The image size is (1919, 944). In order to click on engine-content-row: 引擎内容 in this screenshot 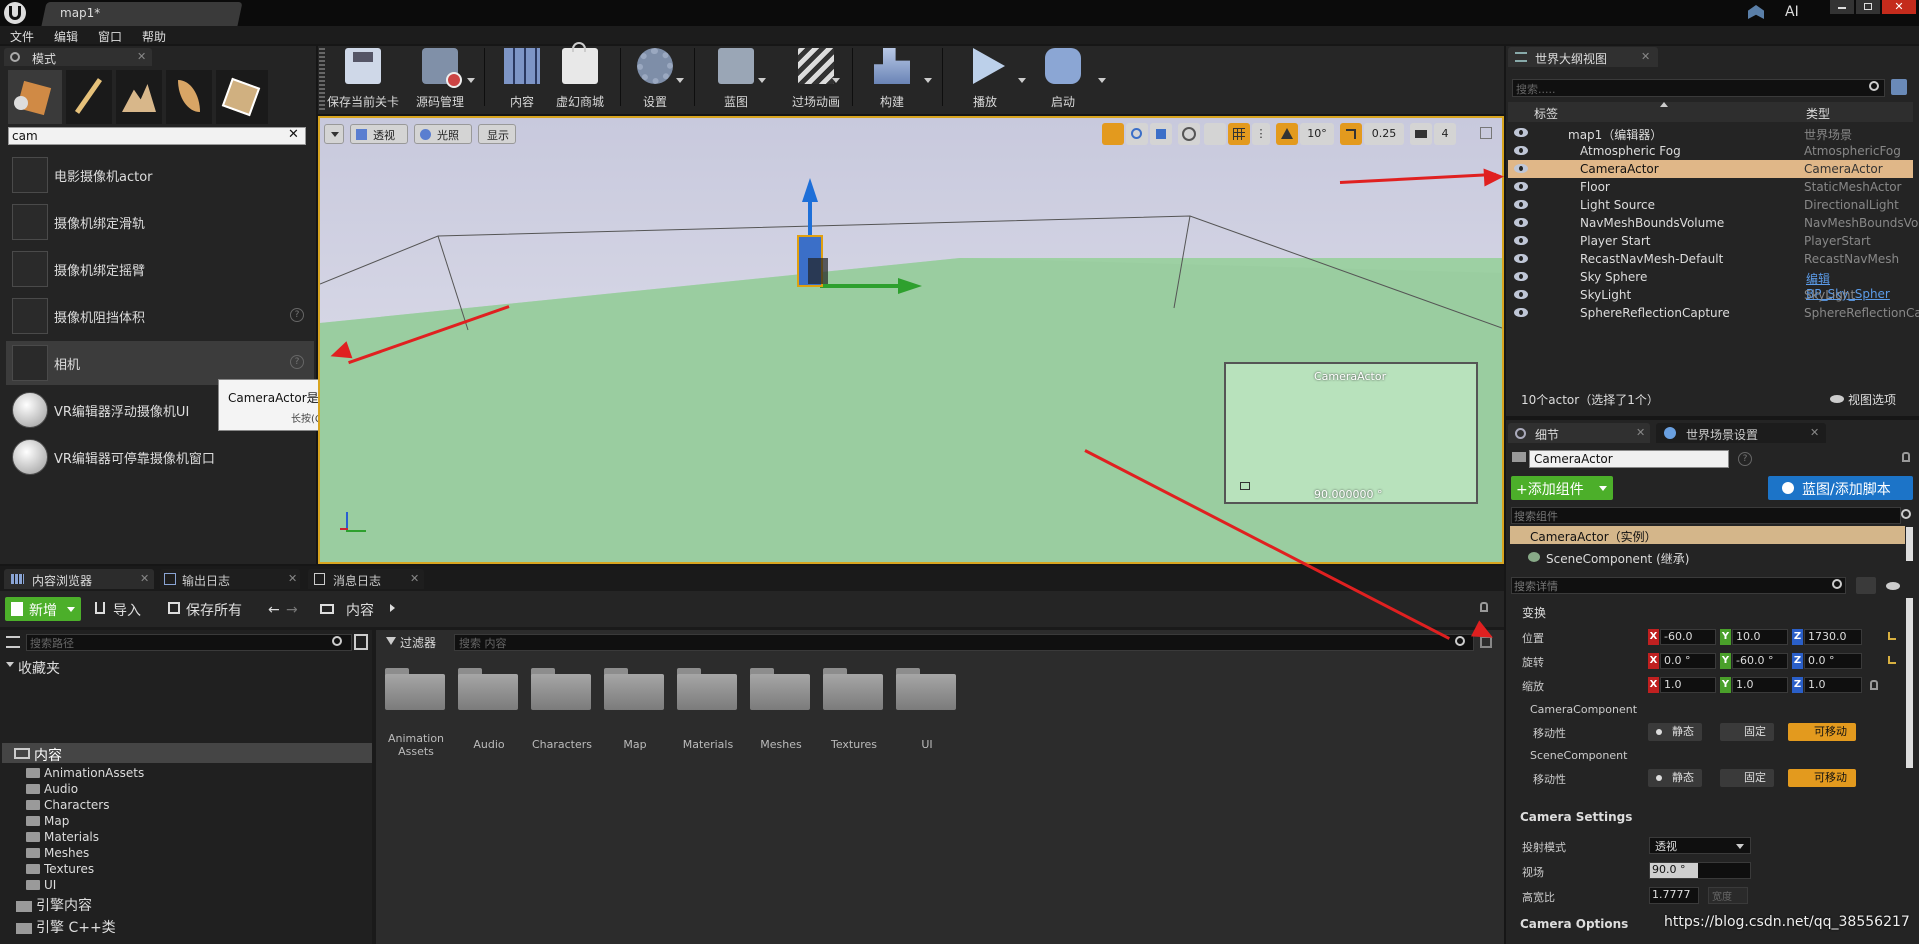, I will do `click(54, 905)`.